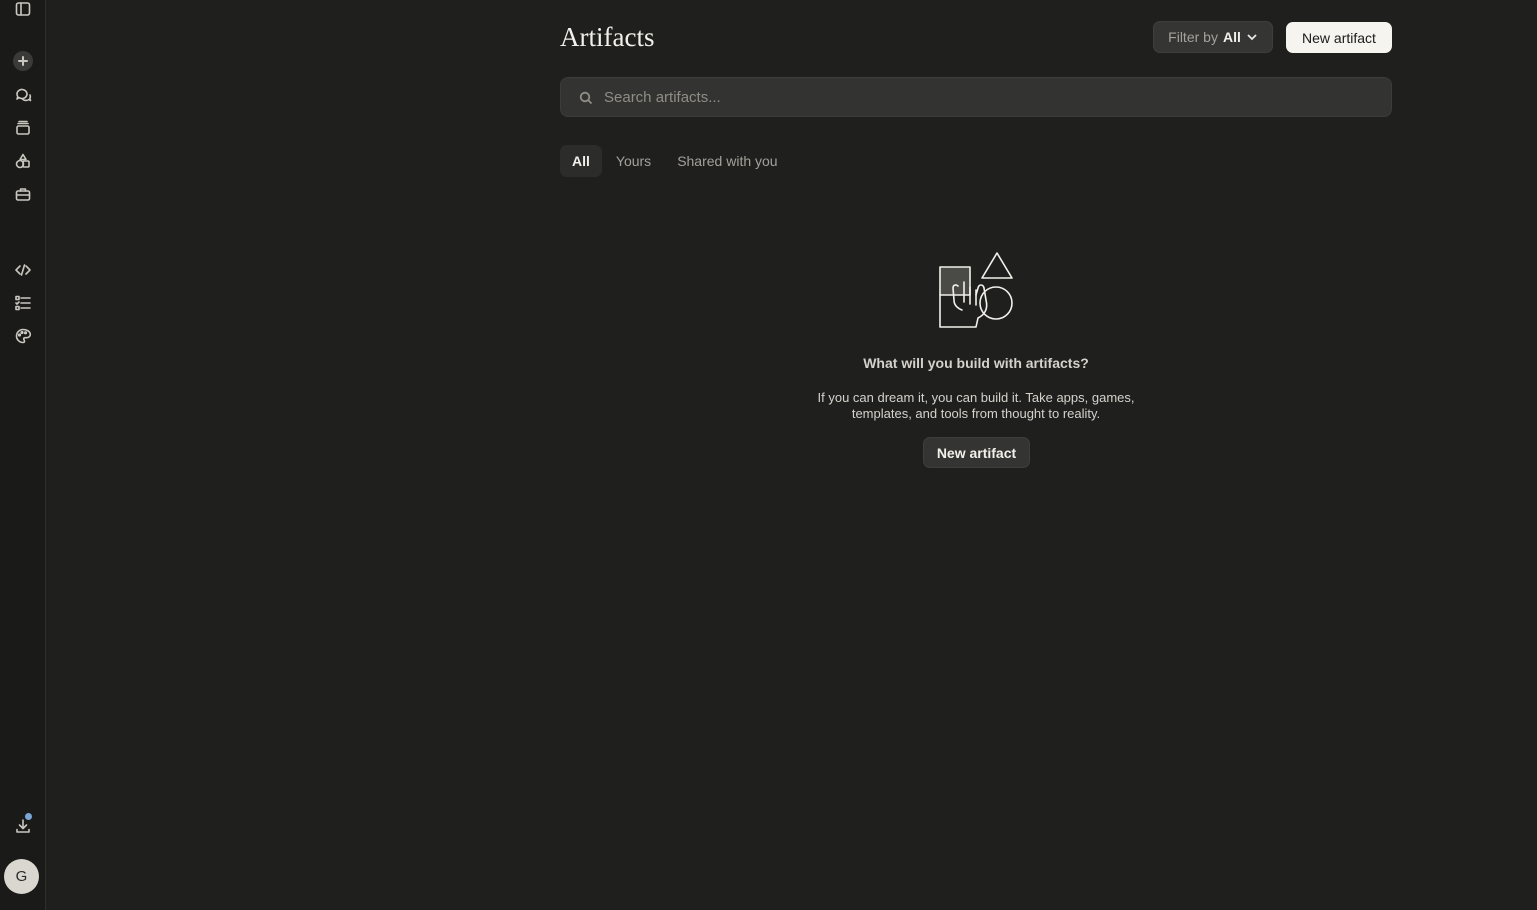  Describe the element at coordinates (607, 37) in the screenshot. I see `page-title: Artifacts` at that location.